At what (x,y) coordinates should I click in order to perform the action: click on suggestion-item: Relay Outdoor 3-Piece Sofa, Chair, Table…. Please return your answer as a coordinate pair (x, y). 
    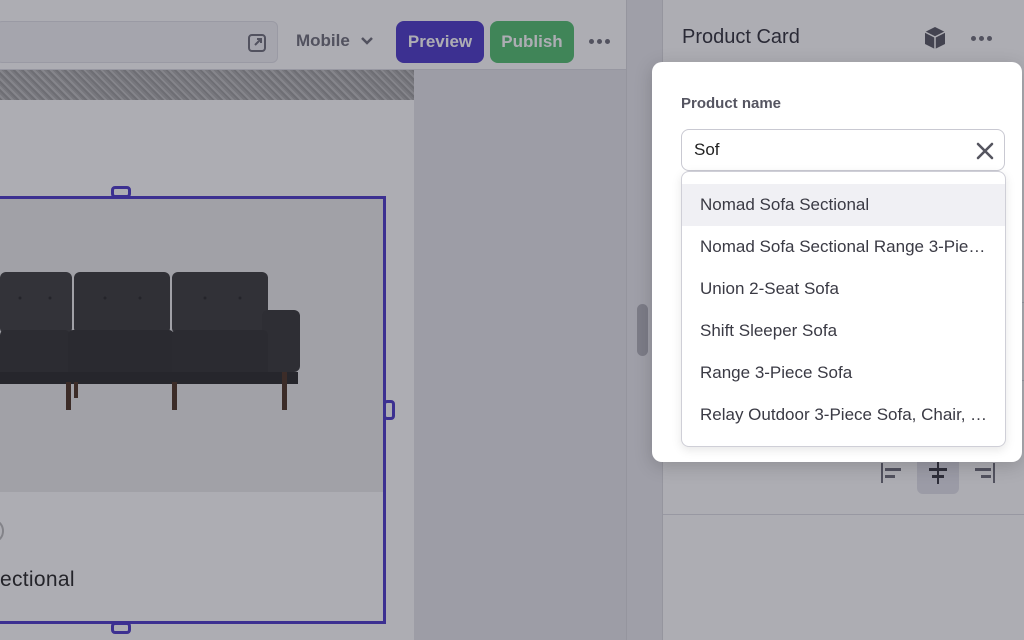
    Looking at the image, I should click on (843, 415).